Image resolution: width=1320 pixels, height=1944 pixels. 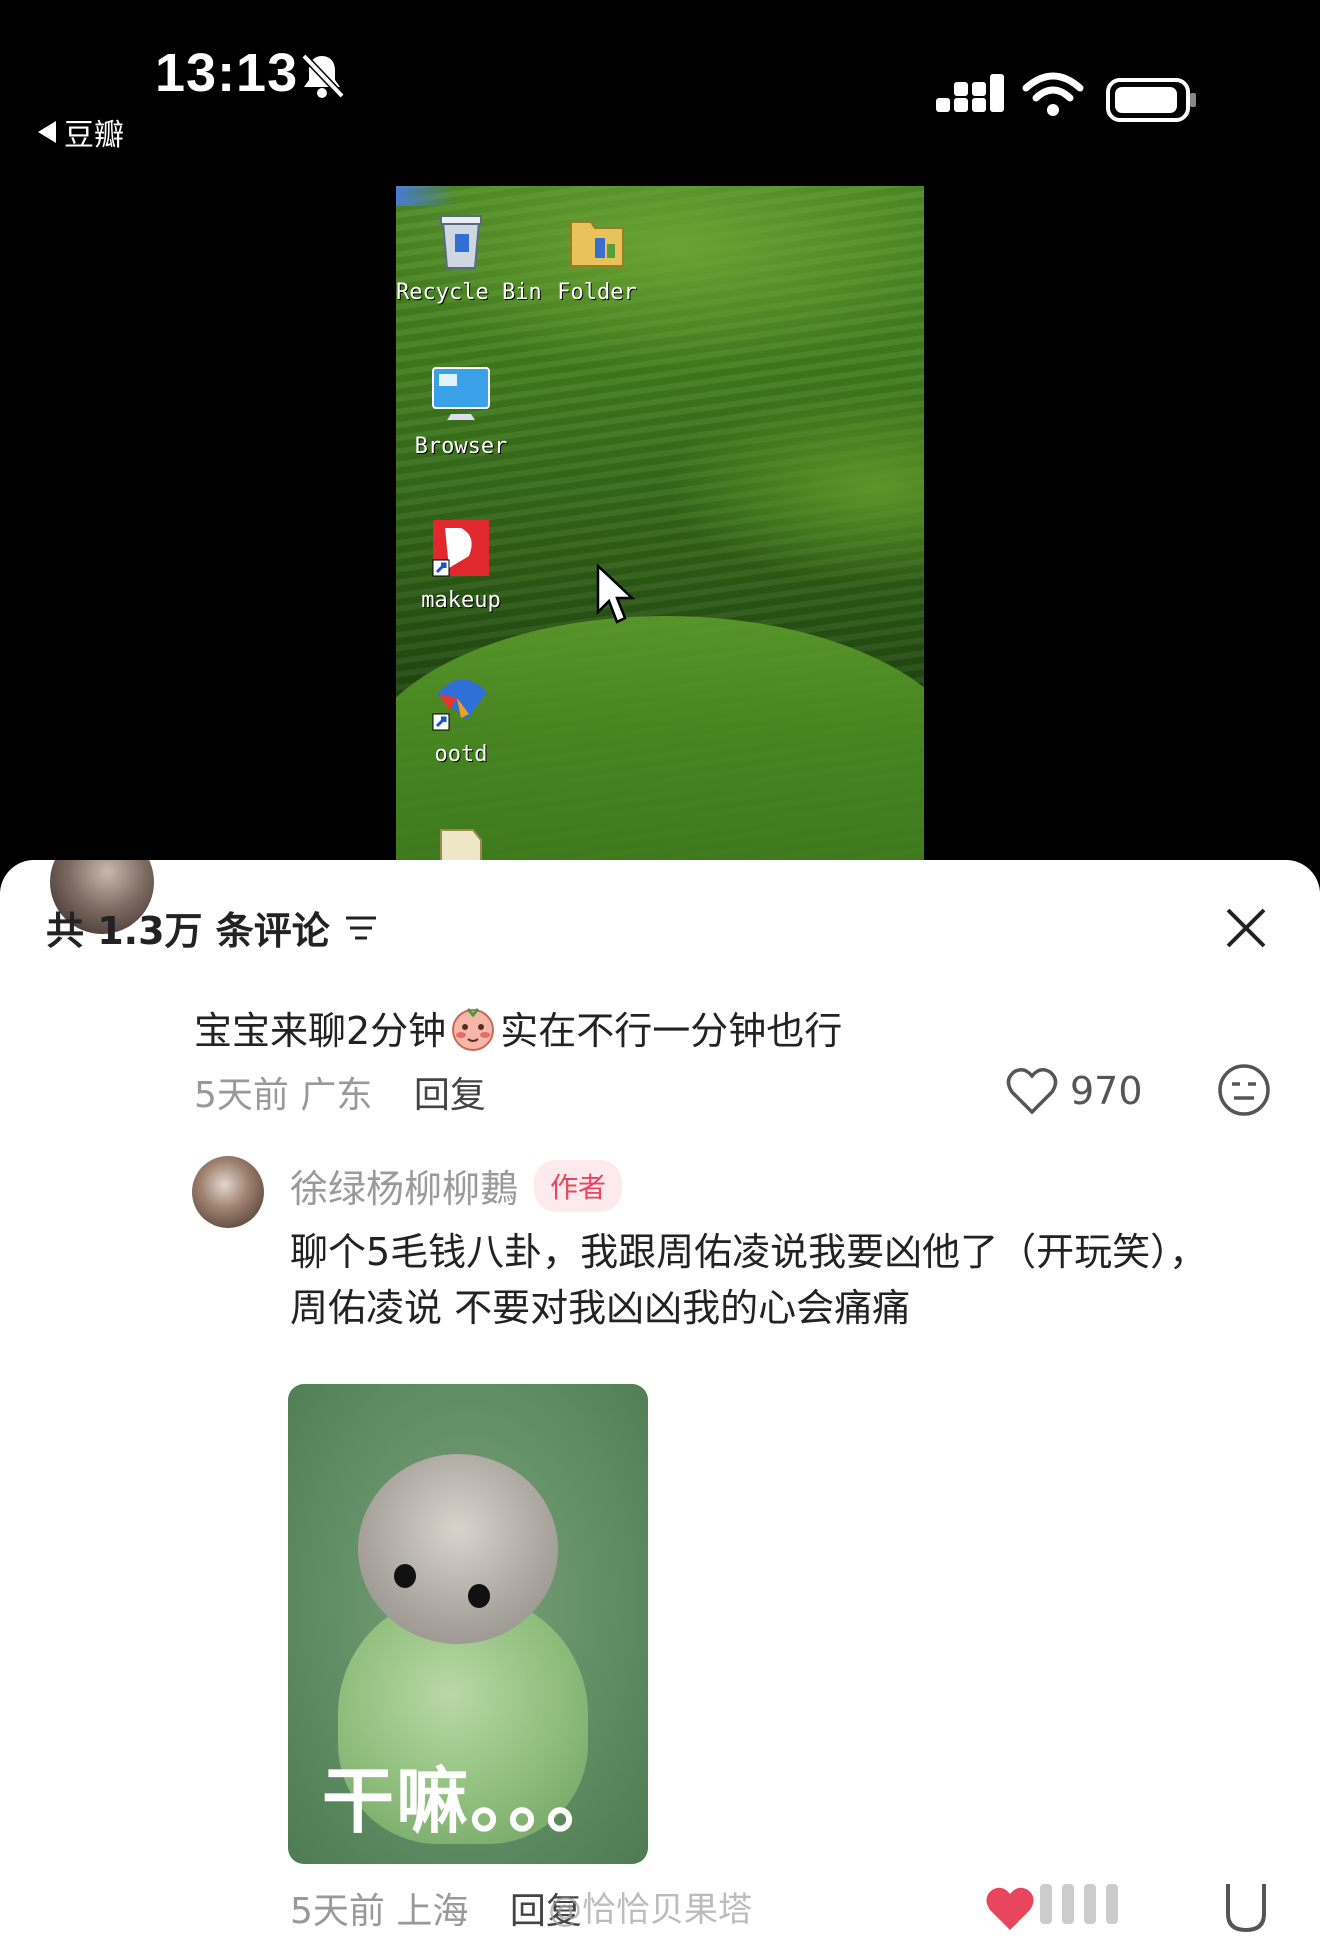 I want to click on partial-content-strip, so click(x=1079, y=1904).